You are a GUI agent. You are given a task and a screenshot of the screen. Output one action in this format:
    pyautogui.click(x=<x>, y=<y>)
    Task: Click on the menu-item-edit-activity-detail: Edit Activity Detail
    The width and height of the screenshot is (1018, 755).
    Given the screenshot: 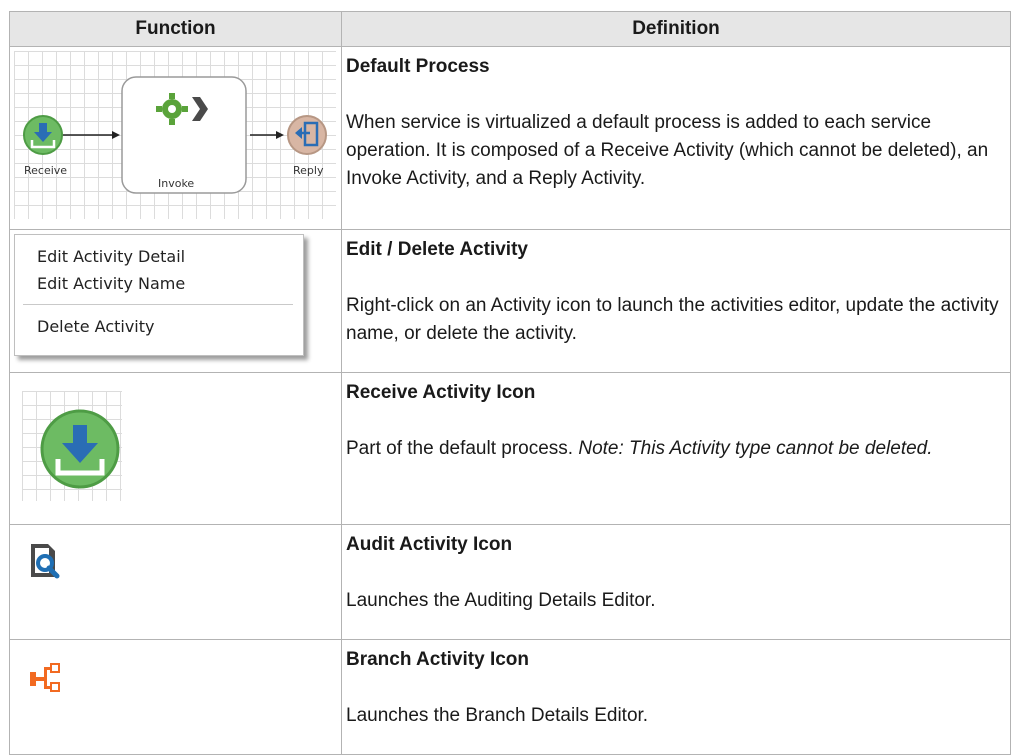 What is the action you would take?
    pyautogui.click(x=111, y=256)
    